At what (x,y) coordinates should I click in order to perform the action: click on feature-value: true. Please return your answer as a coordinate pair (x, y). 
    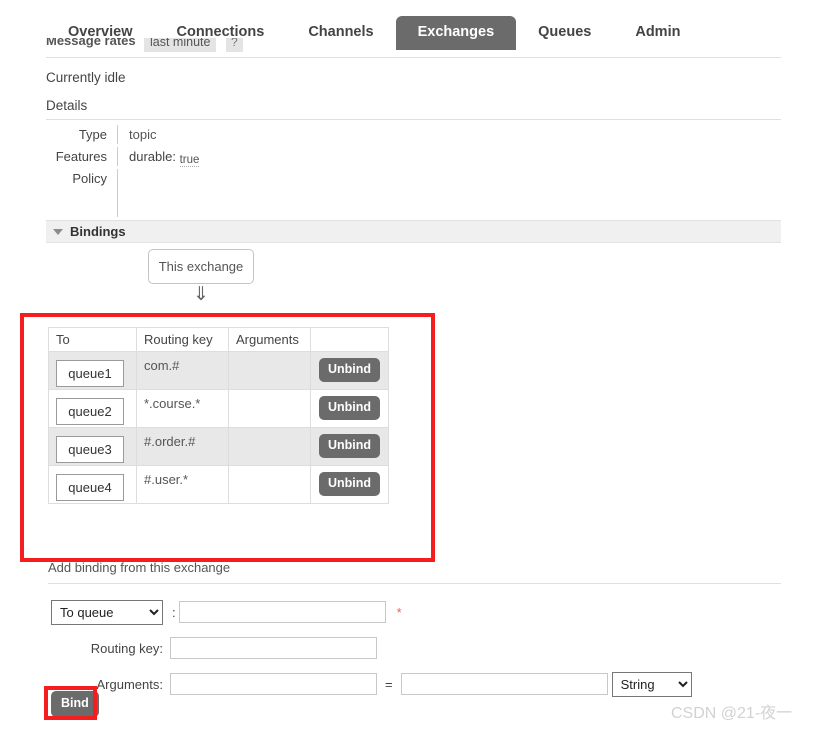
    Looking at the image, I should click on (189, 160).